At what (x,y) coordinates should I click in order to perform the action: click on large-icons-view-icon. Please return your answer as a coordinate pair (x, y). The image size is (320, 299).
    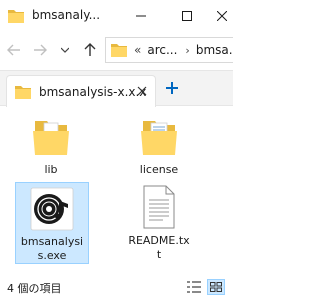
    Looking at the image, I should click on (216, 287).